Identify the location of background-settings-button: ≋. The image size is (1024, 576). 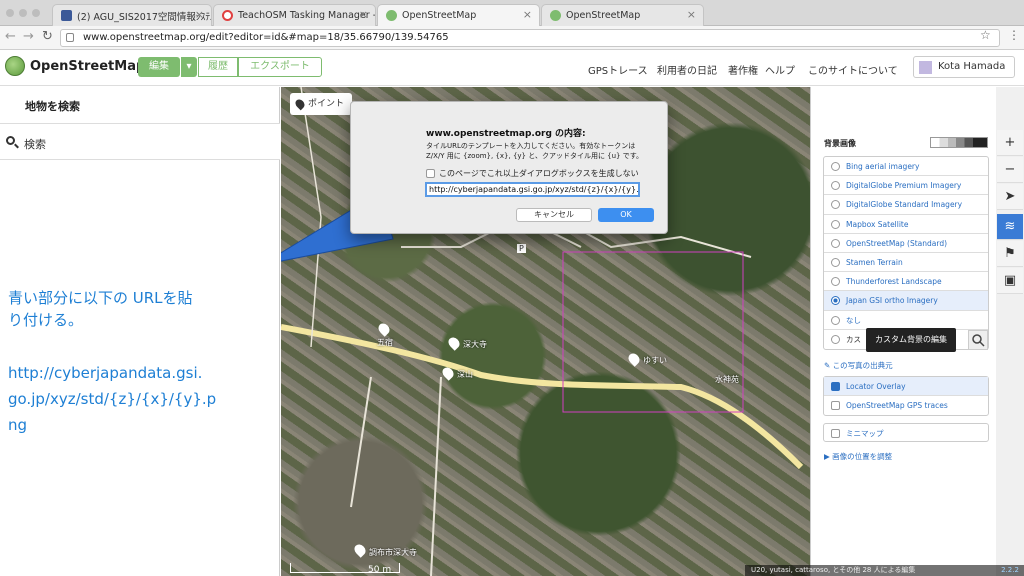
(1010, 227).